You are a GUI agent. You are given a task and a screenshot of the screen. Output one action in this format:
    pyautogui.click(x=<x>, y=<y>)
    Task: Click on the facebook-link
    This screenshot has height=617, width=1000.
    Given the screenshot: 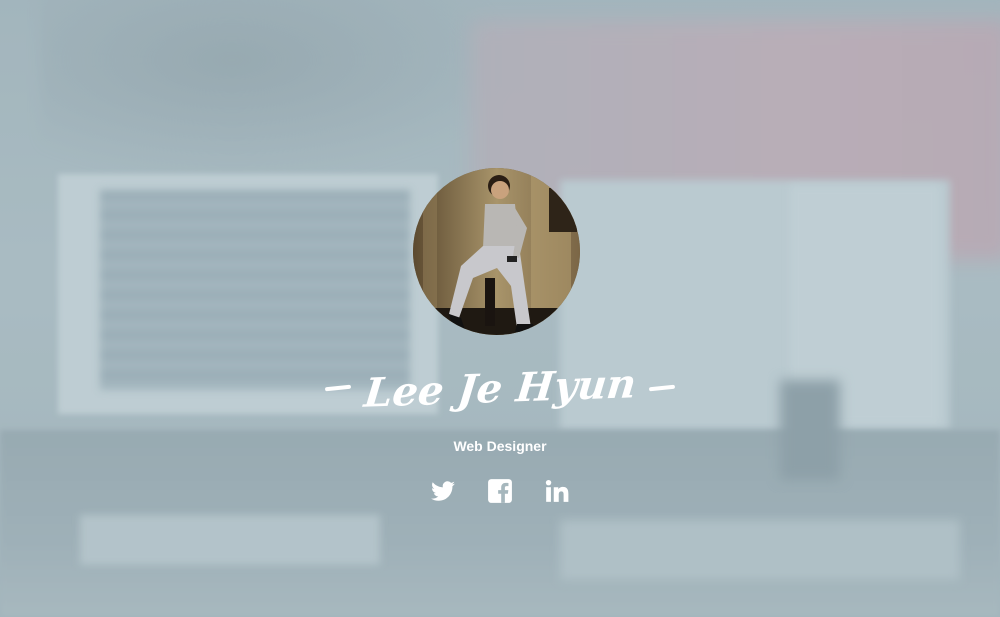 What is the action you would take?
    pyautogui.click(x=500, y=491)
    